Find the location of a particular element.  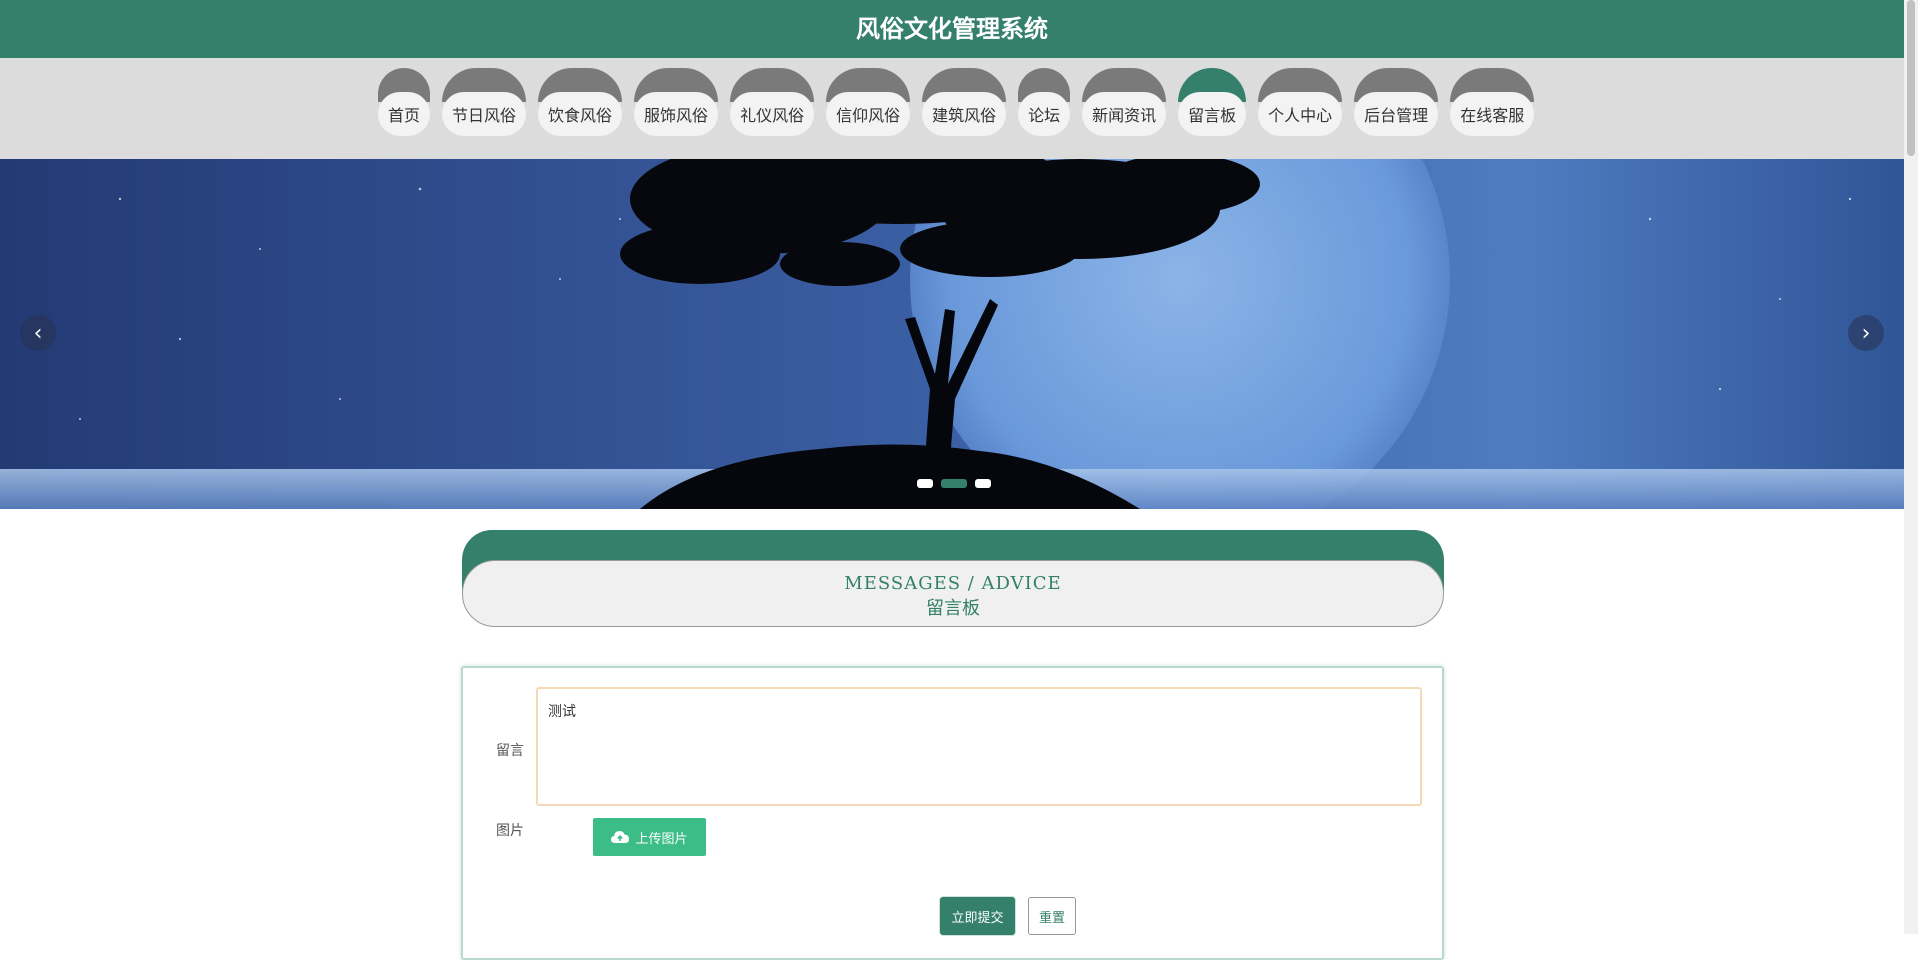

nav-item-label: 在线客服 is located at coordinates (1492, 114).